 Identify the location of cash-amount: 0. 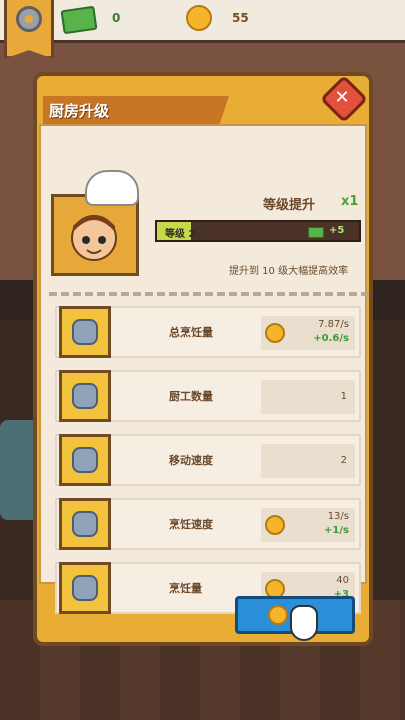
(116, 18).